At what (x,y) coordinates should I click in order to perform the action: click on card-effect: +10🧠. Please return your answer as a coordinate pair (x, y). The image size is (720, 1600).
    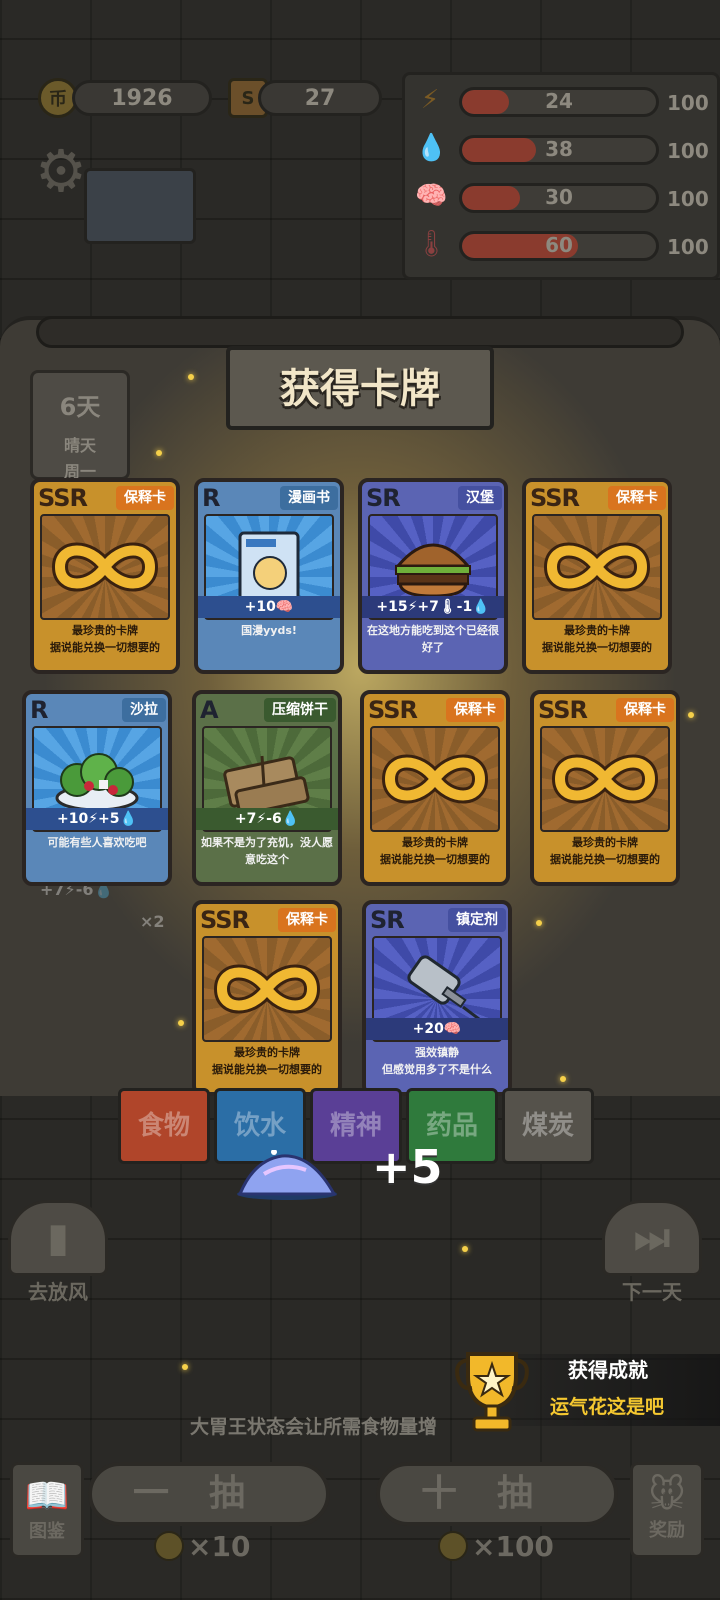
    Looking at the image, I should click on (269, 607).